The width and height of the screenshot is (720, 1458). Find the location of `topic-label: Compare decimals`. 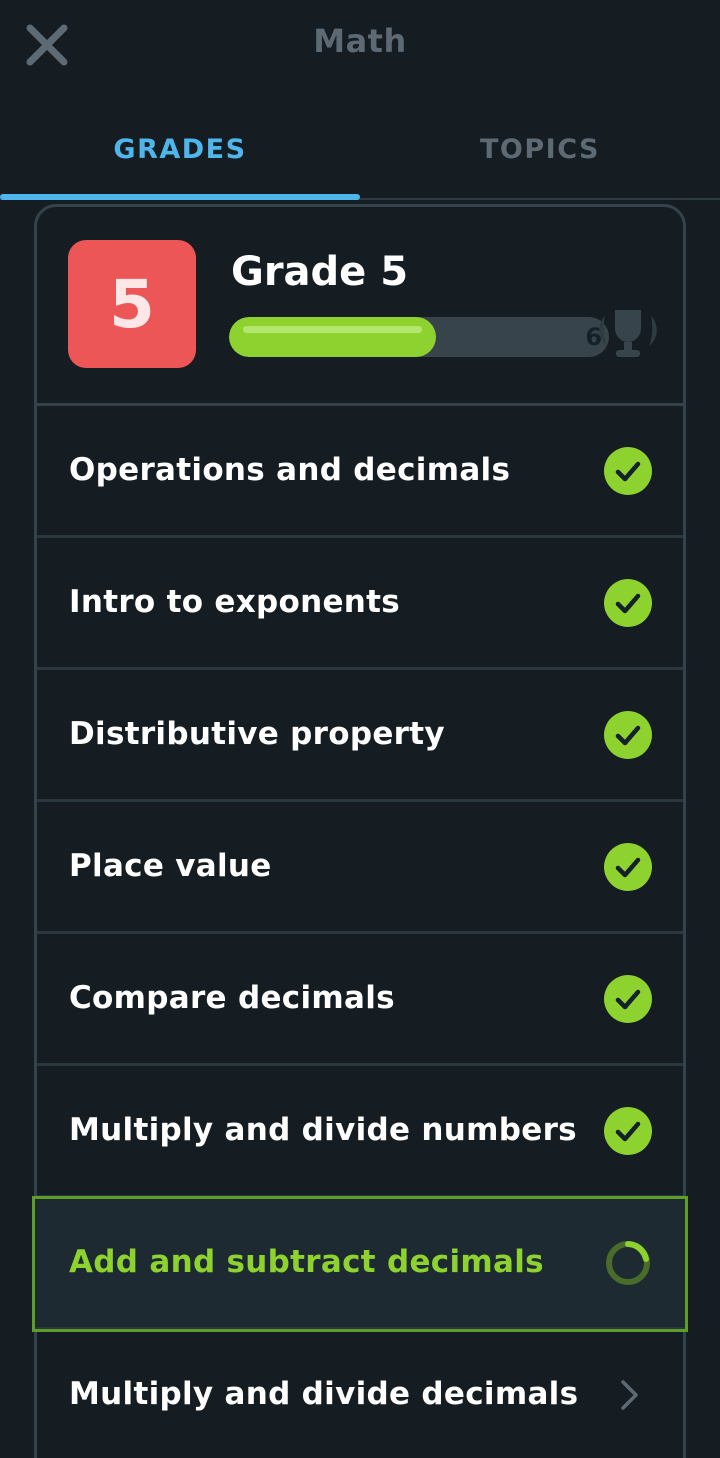

topic-label: Compare decimals is located at coordinates (232, 998).